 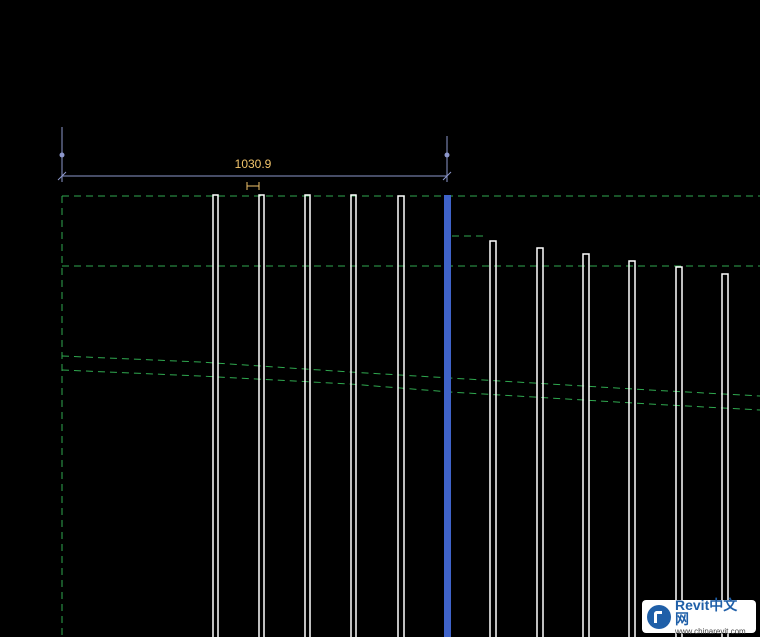 What do you see at coordinates (447, 155) in the screenshot?
I see `dimension-grip-right` at bounding box center [447, 155].